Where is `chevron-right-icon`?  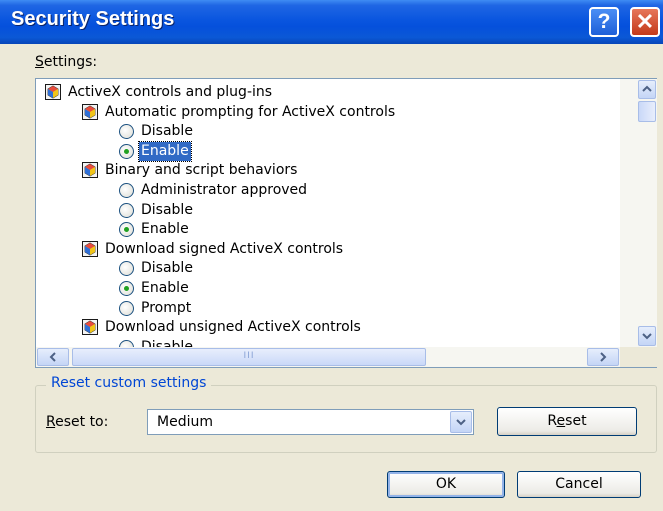 chevron-right-icon is located at coordinates (603, 357).